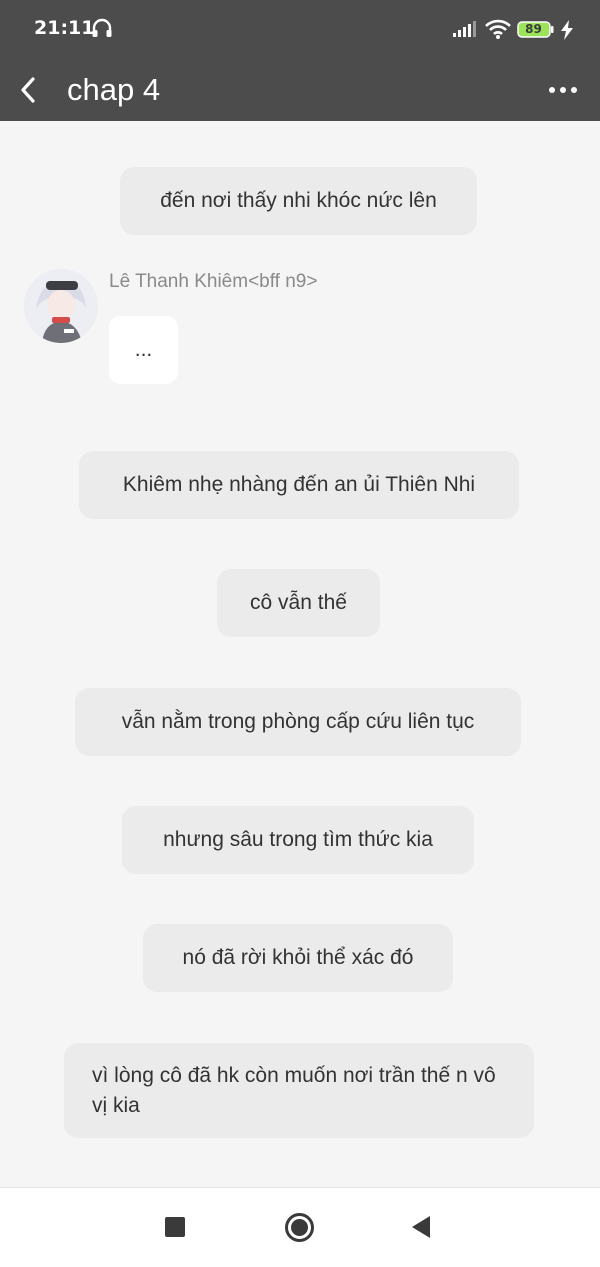 Image resolution: width=600 pixels, height=1267 pixels. What do you see at coordinates (64, 28) in the screenshot?
I see `status-time: 21:11` at bounding box center [64, 28].